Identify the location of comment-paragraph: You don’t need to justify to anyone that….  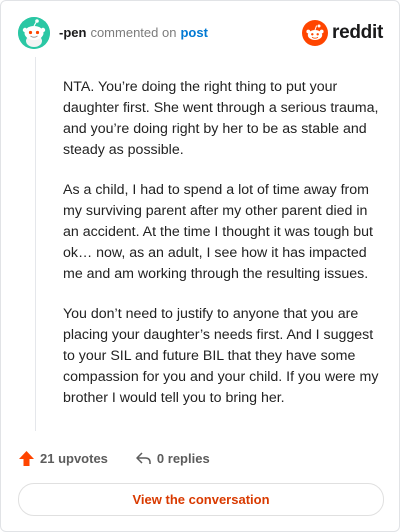
(221, 356).